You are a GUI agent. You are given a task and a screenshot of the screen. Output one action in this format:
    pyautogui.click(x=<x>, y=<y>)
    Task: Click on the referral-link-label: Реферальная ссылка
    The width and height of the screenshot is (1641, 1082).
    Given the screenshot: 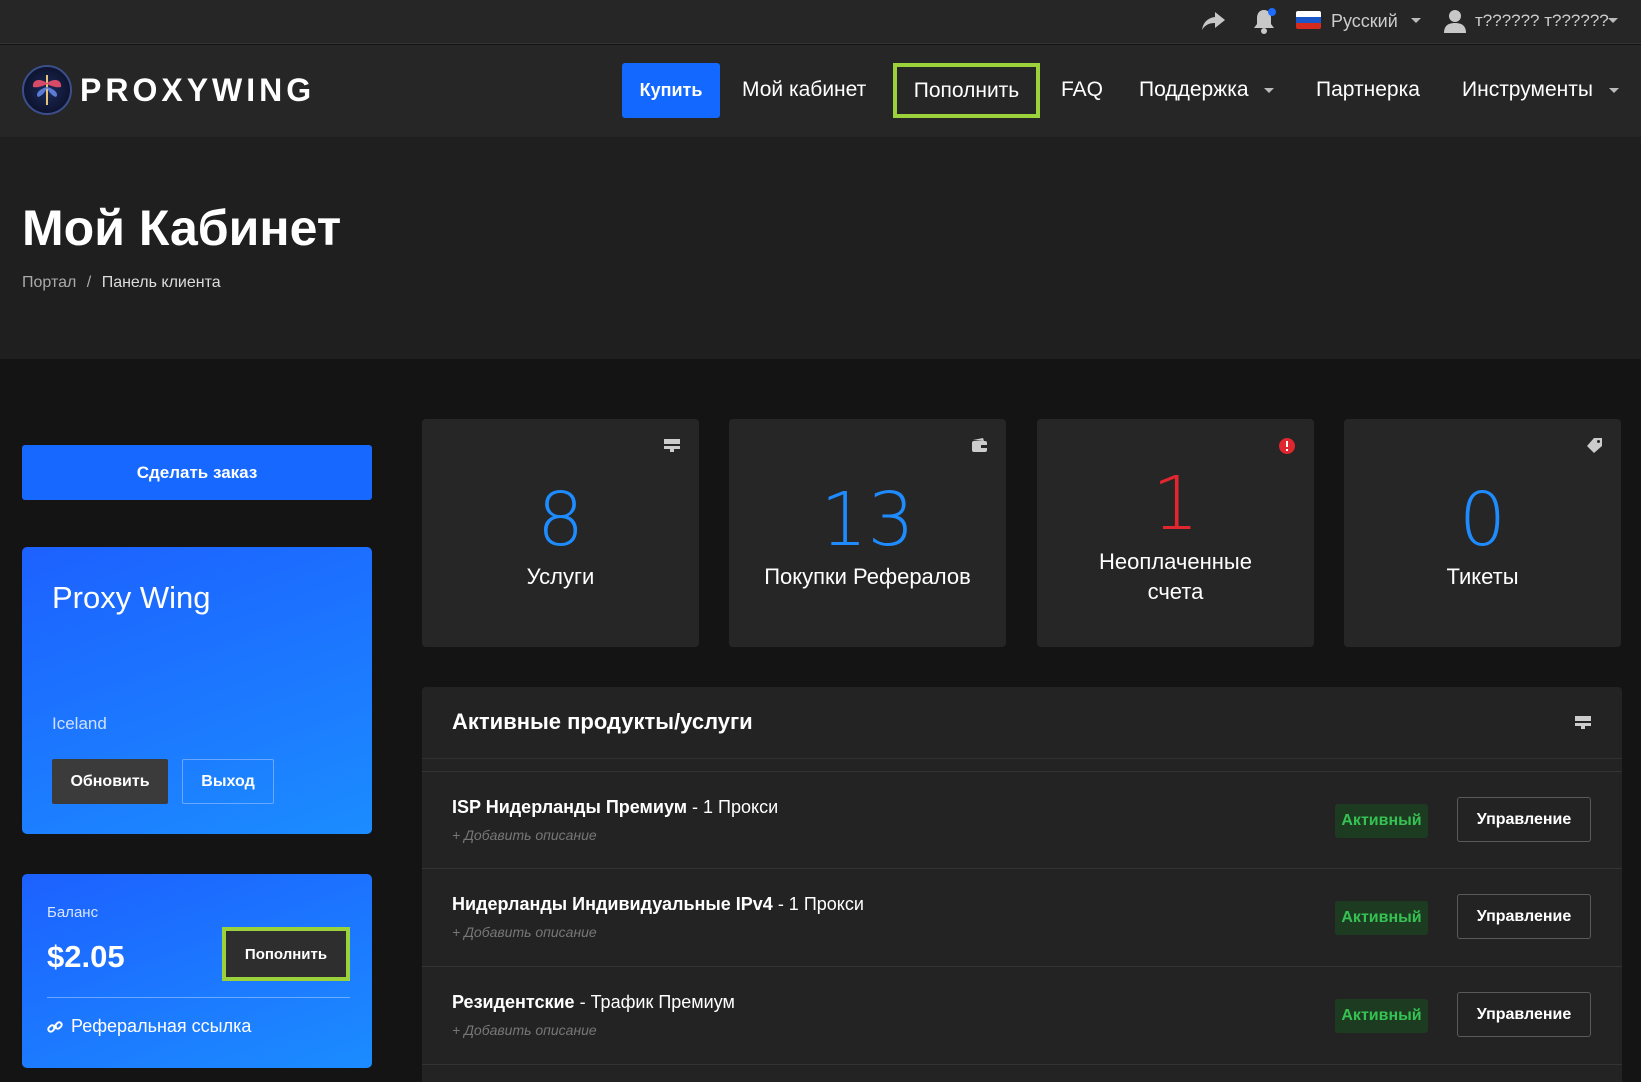 What is the action you would take?
    pyautogui.click(x=161, y=1026)
    